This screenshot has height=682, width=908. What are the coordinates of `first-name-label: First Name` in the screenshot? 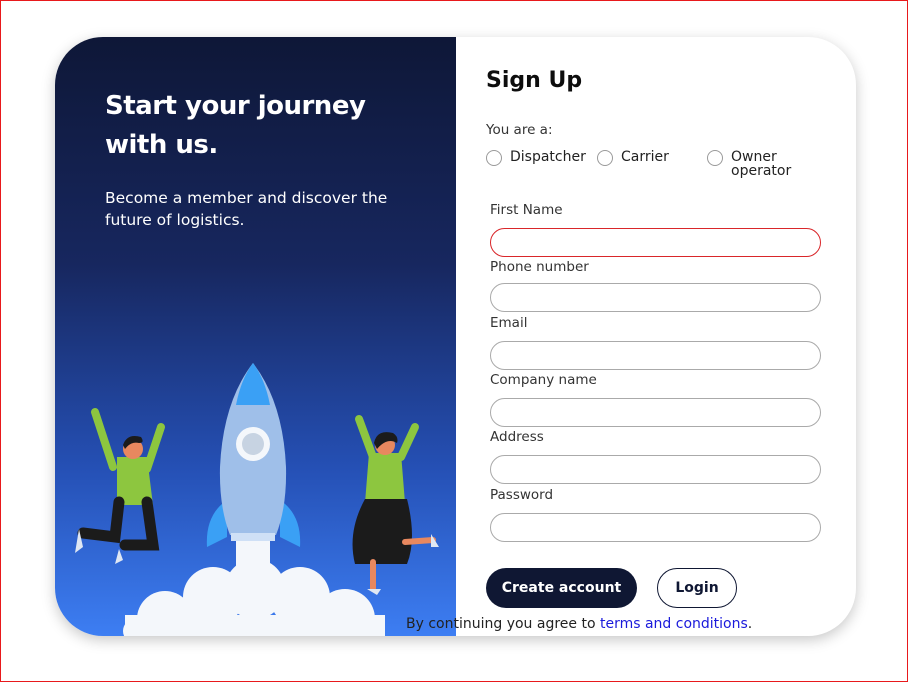 It's located at (526, 210).